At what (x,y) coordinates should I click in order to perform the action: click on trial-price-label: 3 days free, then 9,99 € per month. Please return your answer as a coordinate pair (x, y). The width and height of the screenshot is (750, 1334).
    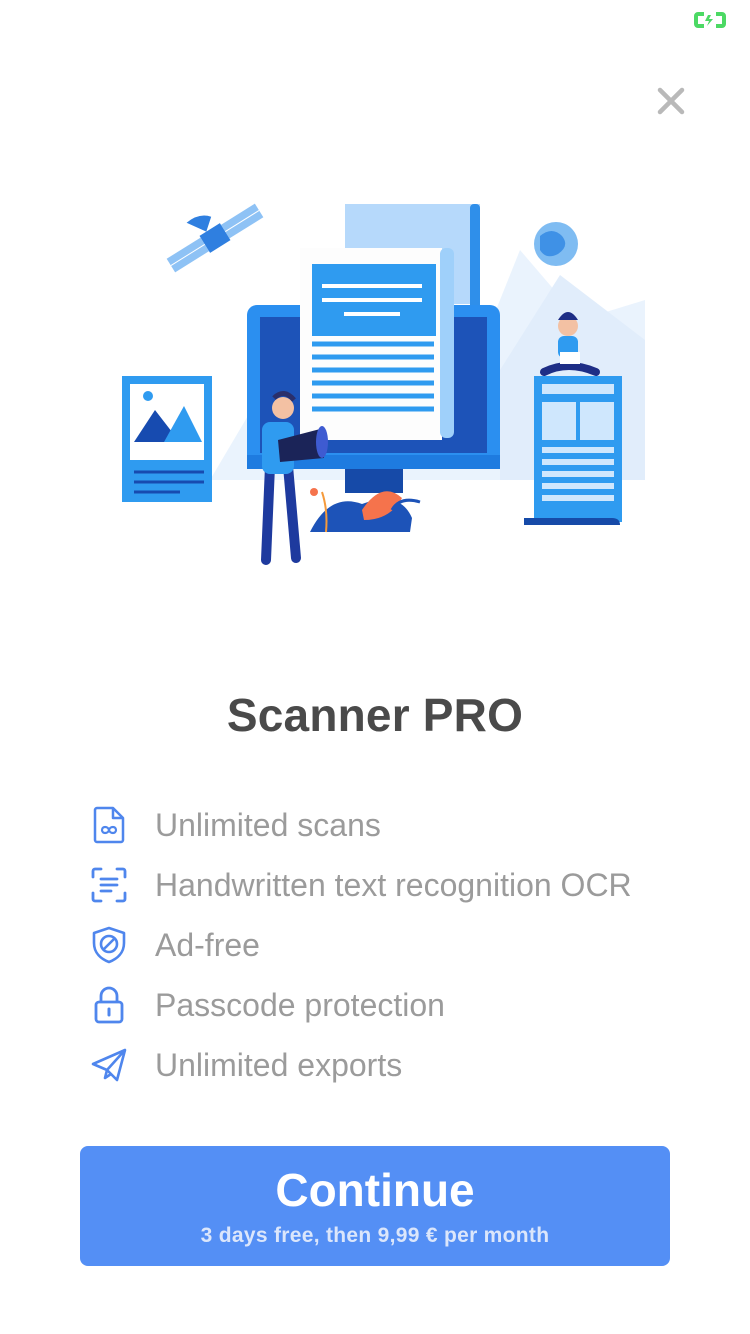
    Looking at the image, I should click on (375, 1235).